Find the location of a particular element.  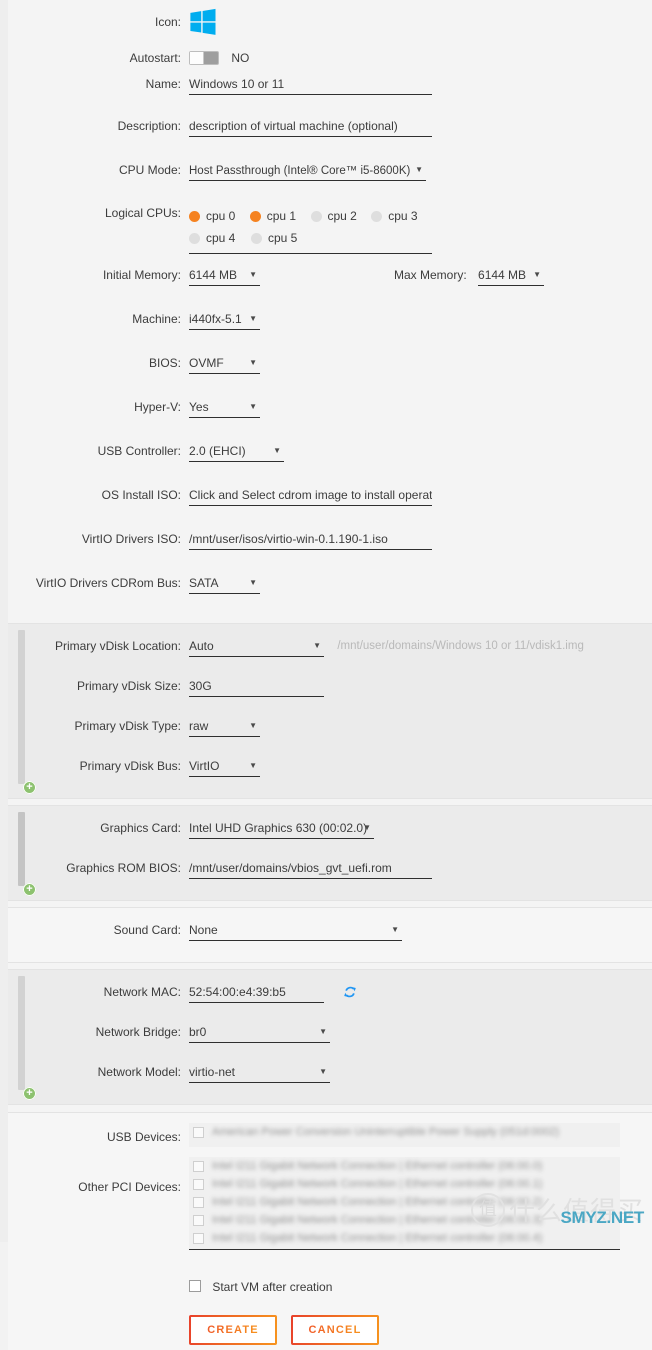

sound-card-label: Sound Card: is located at coordinates (147, 930).